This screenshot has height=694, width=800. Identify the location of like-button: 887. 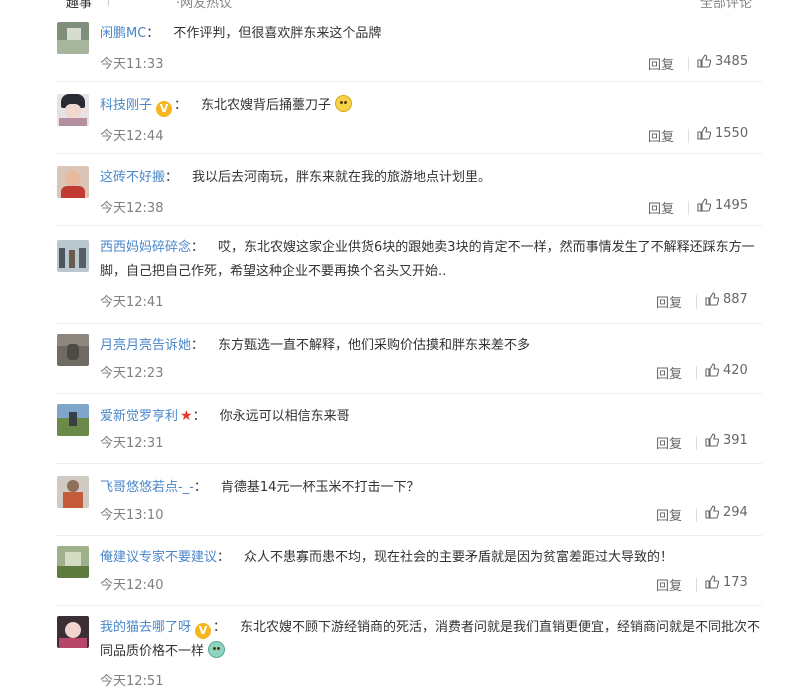
(726, 299).